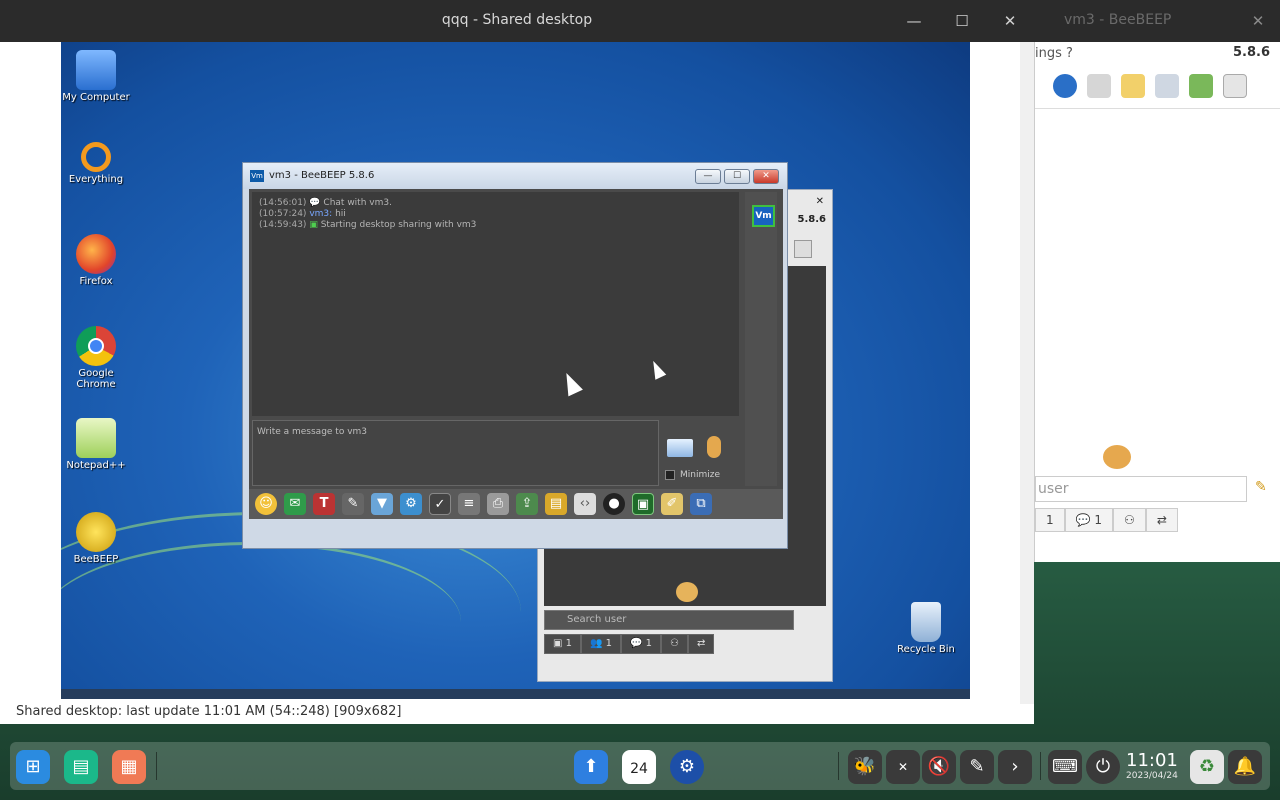 The height and width of the screenshot is (800, 1280). Describe the element at coordinates (498, 504) in the screenshot. I see `attach-icon: ⎙` at that location.